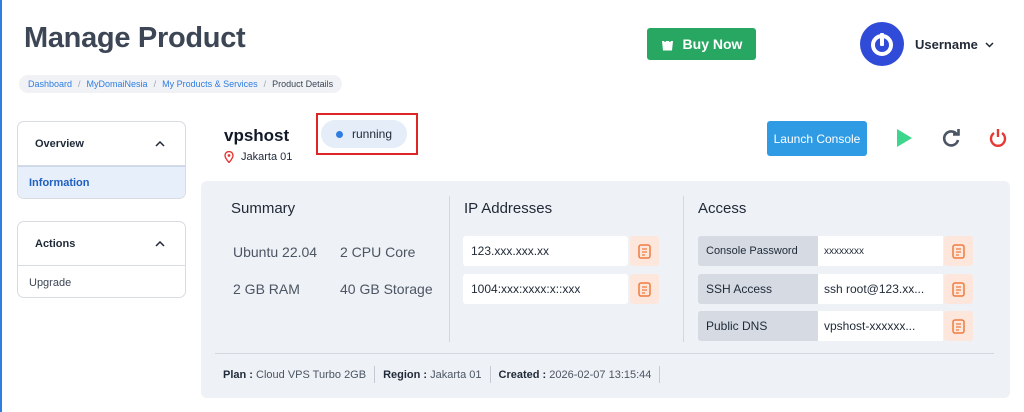 The height and width of the screenshot is (412, 1024). What do you see at coordinates (758, 251) in the screenshot?
I see `console-password-label: Console Password` at bounding box center [758, 251].